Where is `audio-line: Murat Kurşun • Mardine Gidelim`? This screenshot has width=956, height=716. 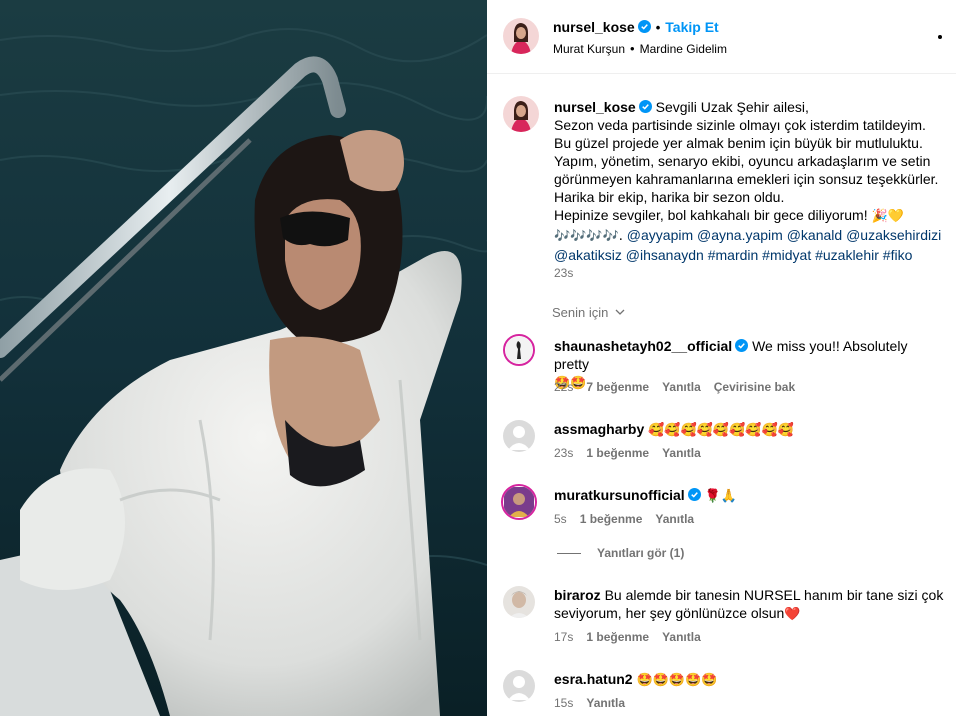
audio-line: Murat Kurşun • Mardine Gidelim is located at coordinates (640, 48).